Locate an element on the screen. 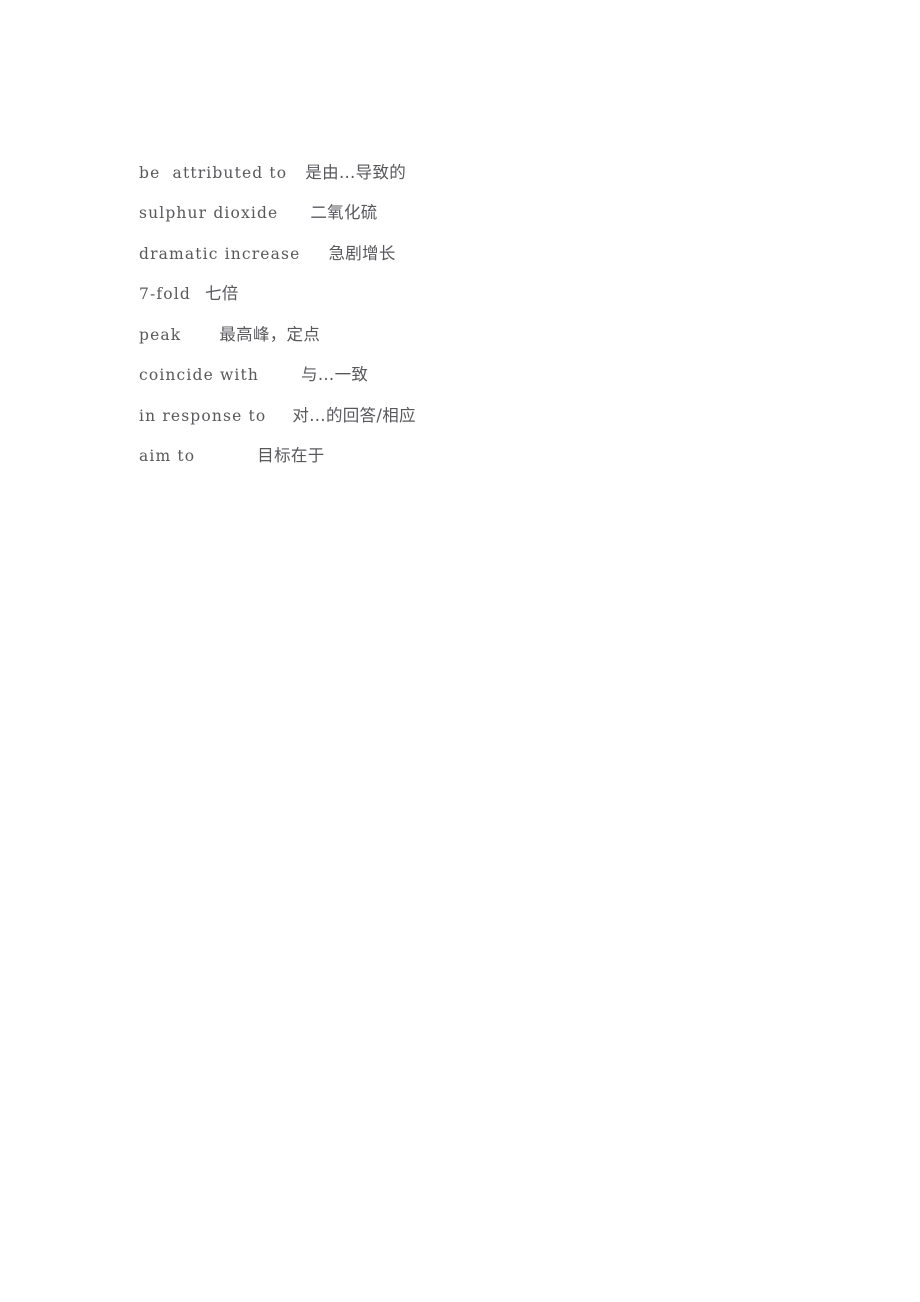 The height and width of the screenshot is (1302, 920). english-term: dramatic increase is located at coordinates (220, 253).